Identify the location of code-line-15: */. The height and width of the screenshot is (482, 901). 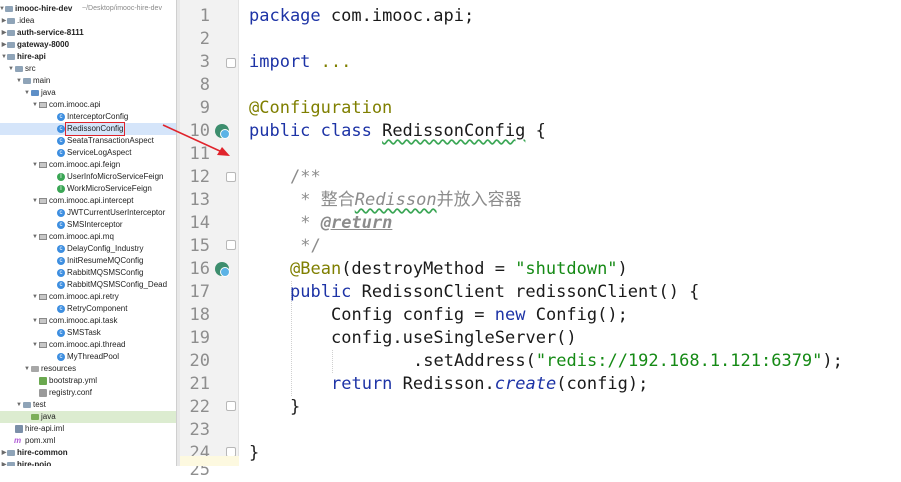
(305, 246).